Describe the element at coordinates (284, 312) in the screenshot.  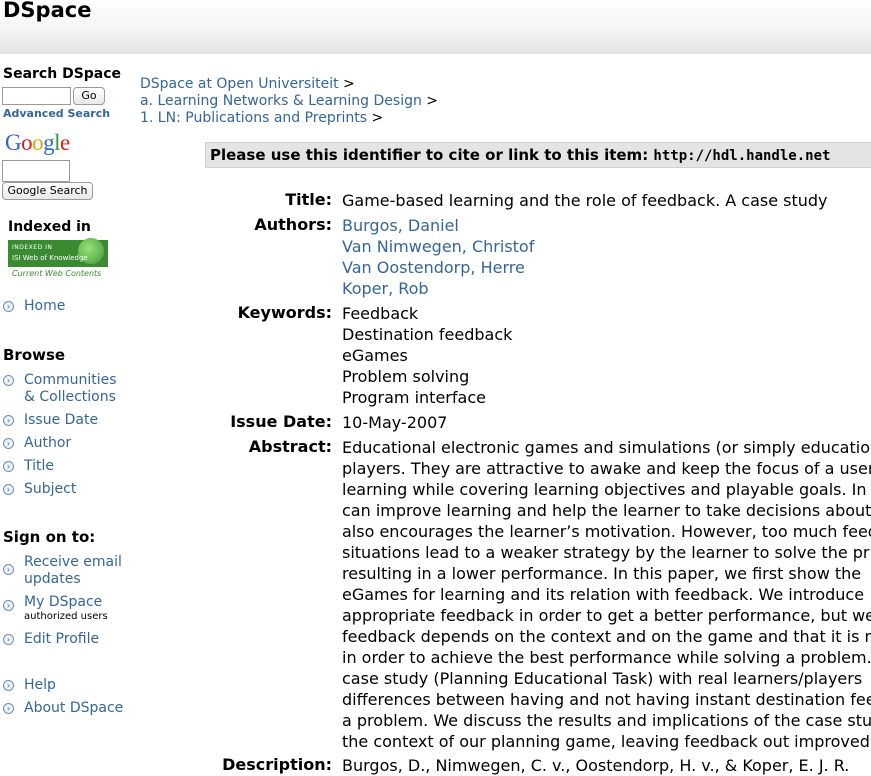
I see `keywords-label: Keywords:` at that location.